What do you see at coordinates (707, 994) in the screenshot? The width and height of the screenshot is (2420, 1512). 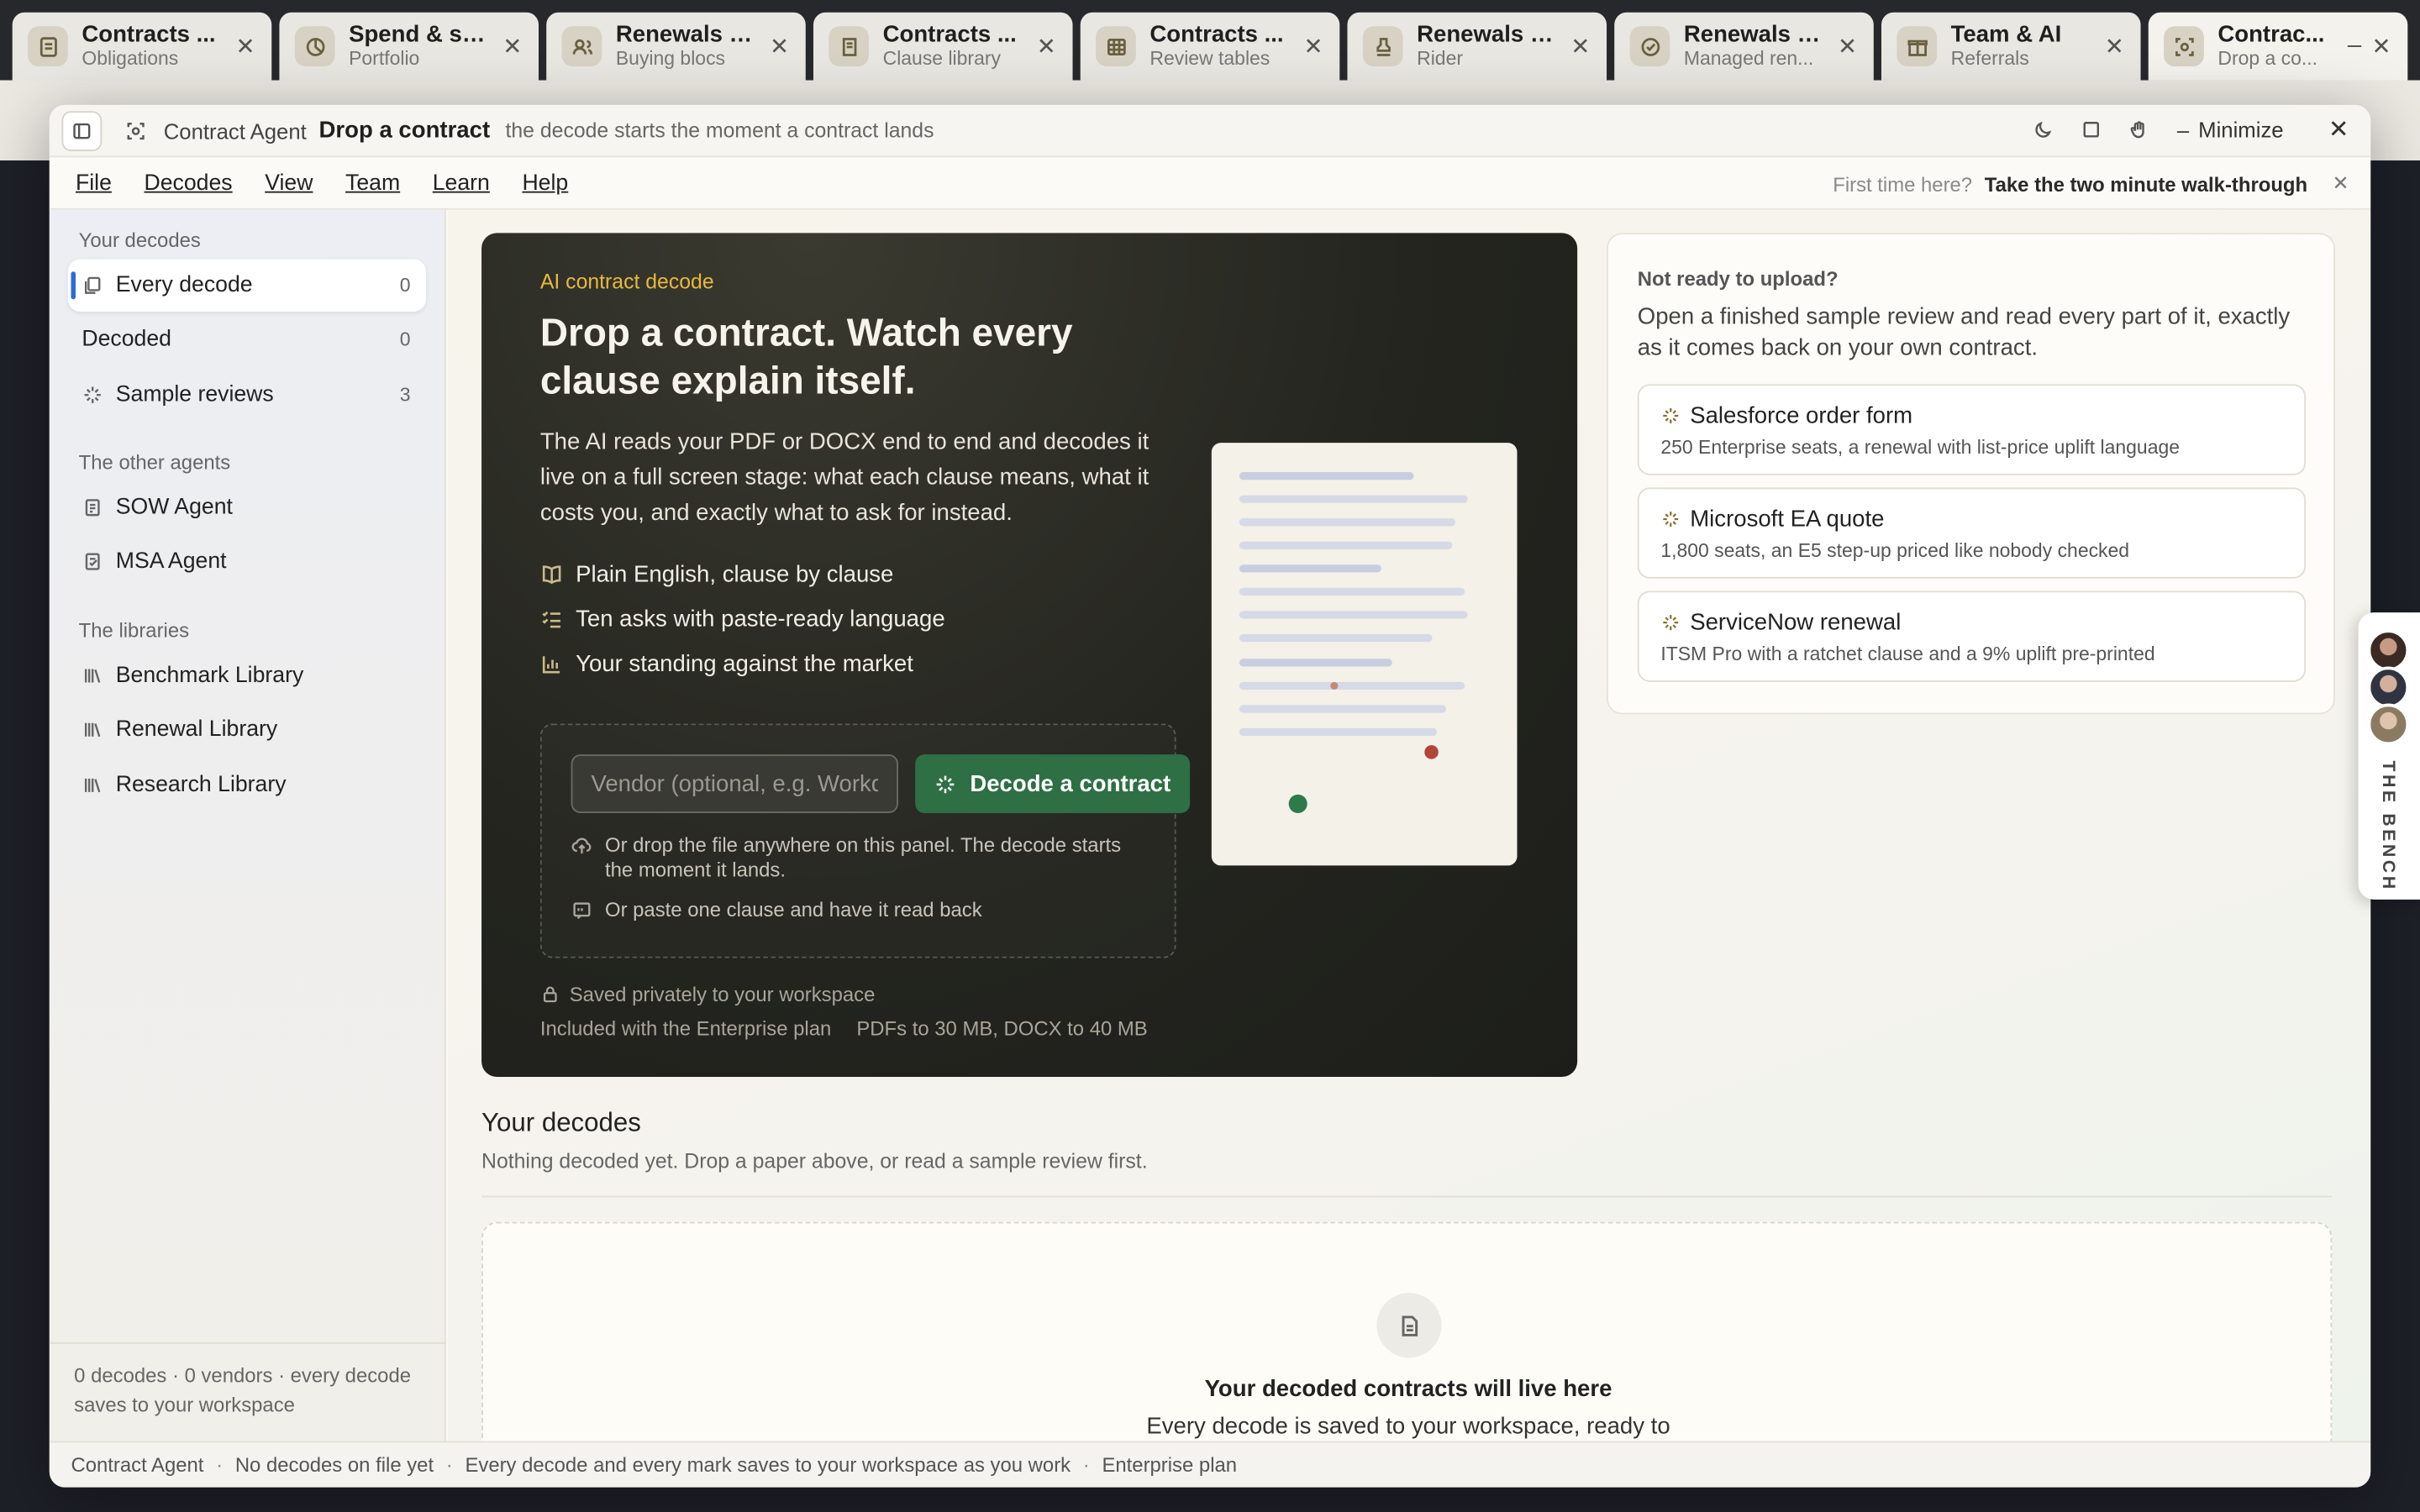 I see `privacy-note: Saved privately to your workspace` at bounding box center [707, 994].